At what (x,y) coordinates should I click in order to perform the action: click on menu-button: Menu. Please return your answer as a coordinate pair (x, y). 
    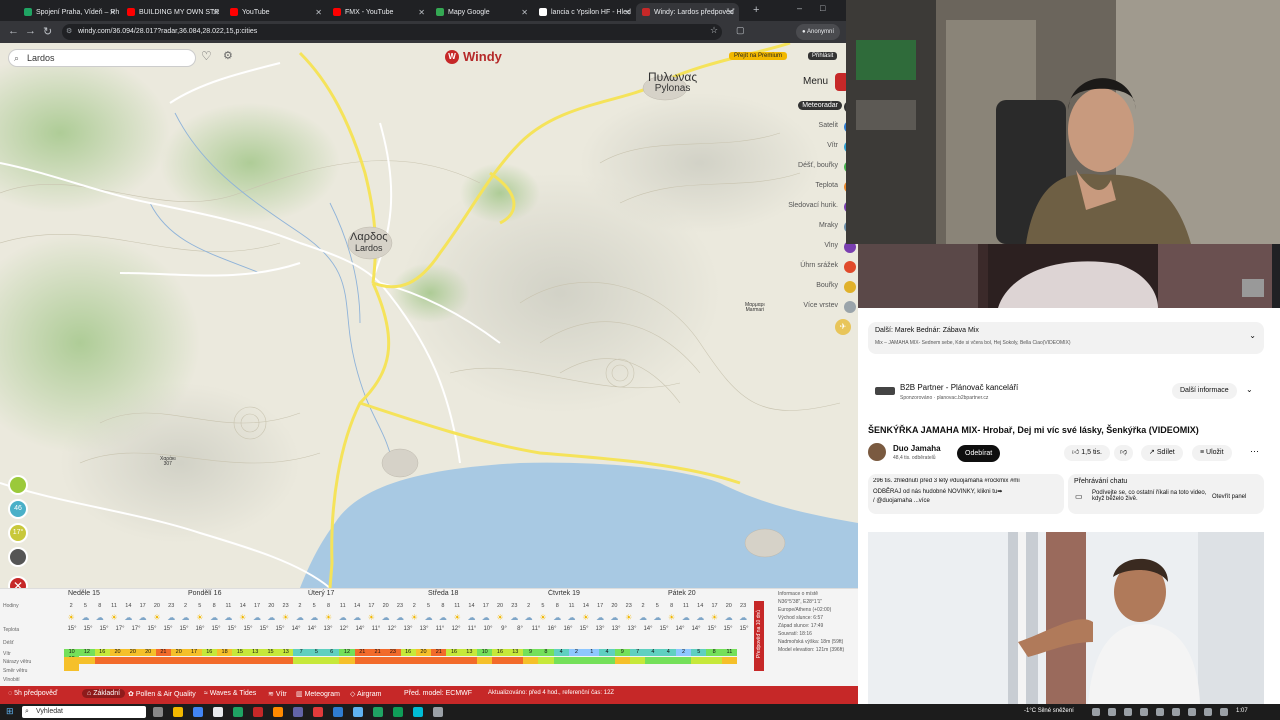
    Looking at the image, I should click on (815, 81).